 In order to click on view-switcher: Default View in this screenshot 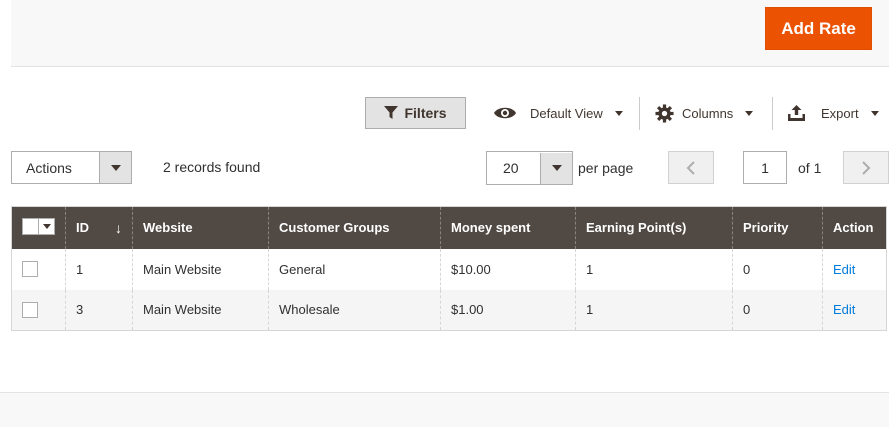, I will do `click(558, 113)`.